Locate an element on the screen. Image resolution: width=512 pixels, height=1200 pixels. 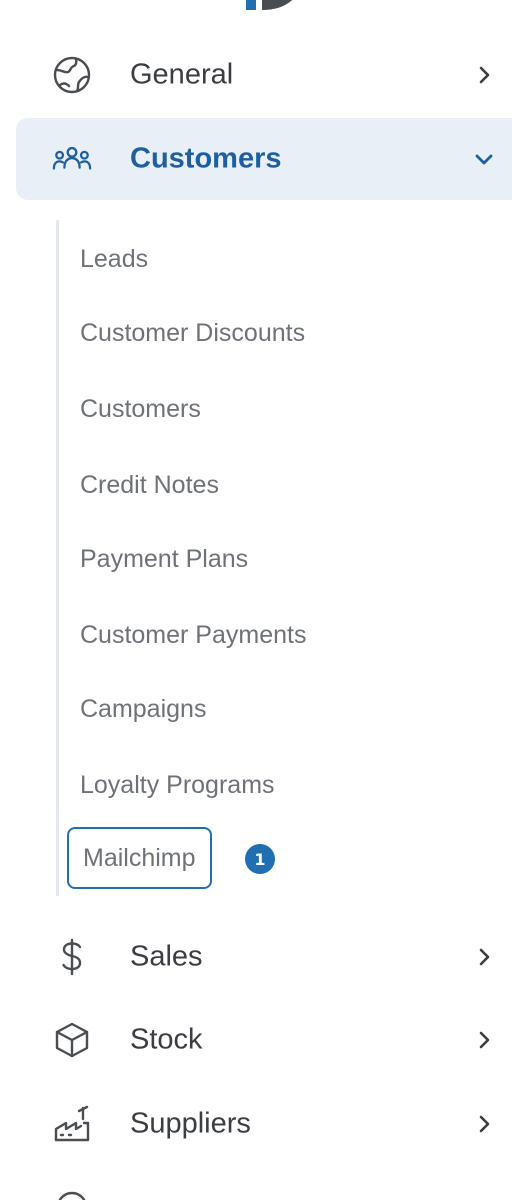
brand-logo-icon is located at coordinates (269, 5).